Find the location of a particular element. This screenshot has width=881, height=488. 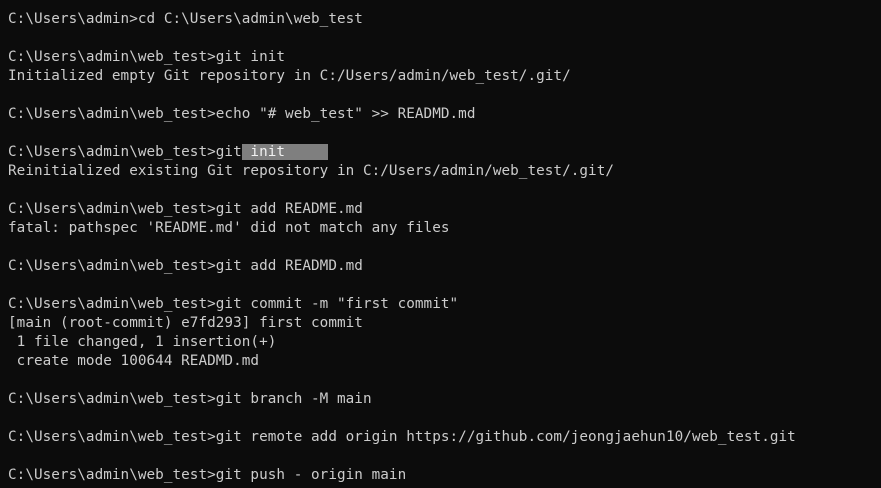

selected-text-highlight: init is located at coordinates (285, 152).